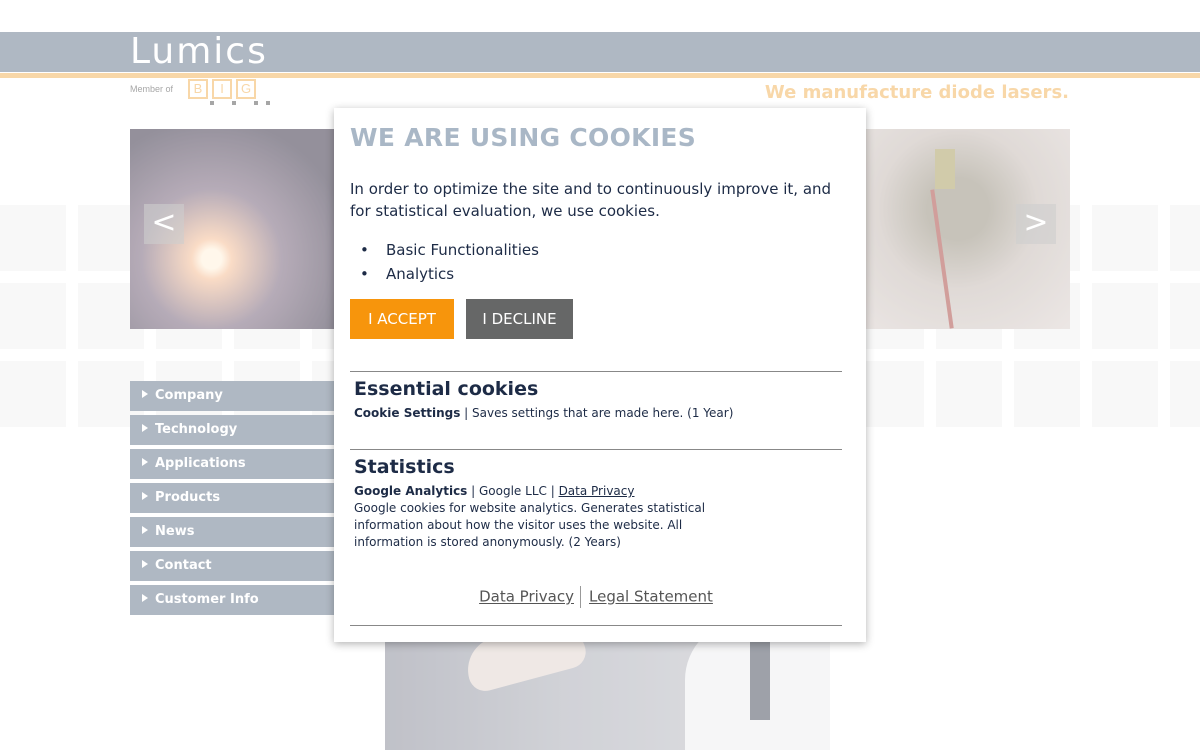 The image size is (1200, 750). I want to click on statistics-title: Statistics, so click(404, 467).